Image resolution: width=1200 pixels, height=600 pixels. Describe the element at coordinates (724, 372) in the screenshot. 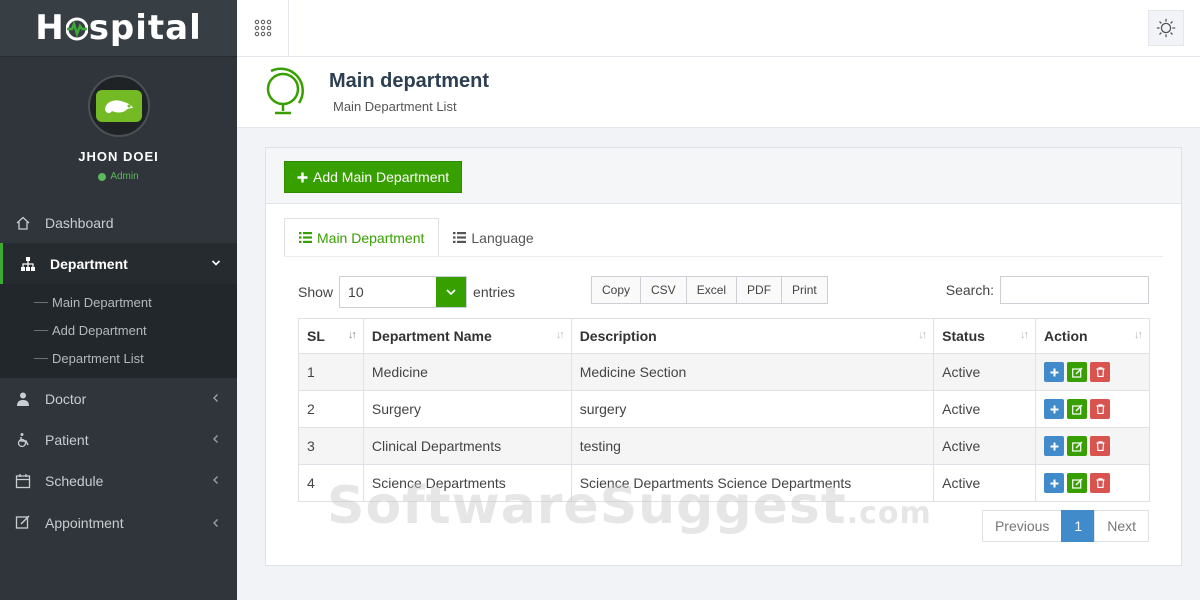

I see `table-row: 1 Medicine Medicine Section Active` at that location.